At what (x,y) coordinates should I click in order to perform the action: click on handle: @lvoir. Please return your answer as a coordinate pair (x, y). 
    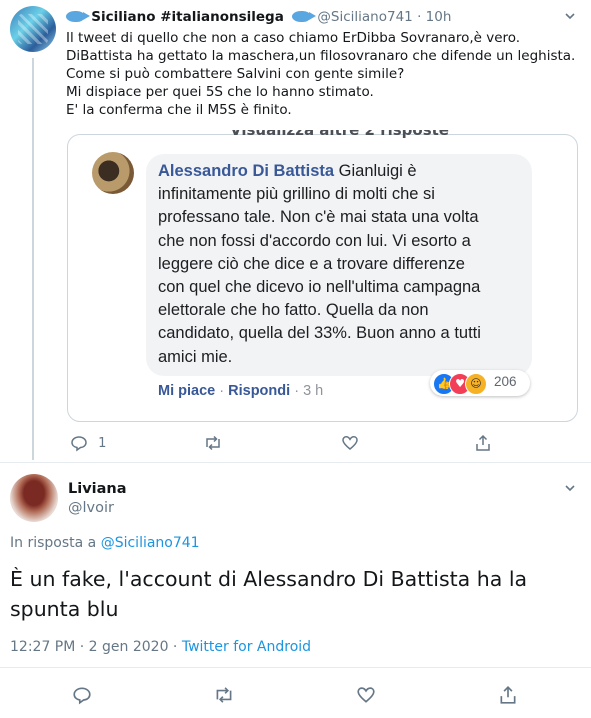
    Looking at the image, I should click on (91, 508).